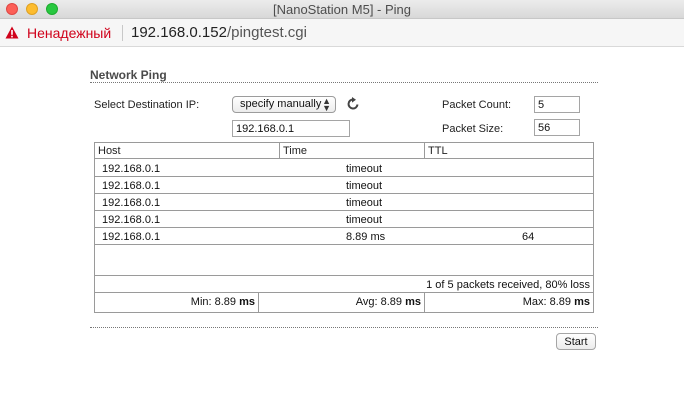 The height and width of the screenshot is (403, 684). Describe the element at coordinates (176, 302) in the screenshot. I see `min-stat: Min: 8.89 ms` at that location.